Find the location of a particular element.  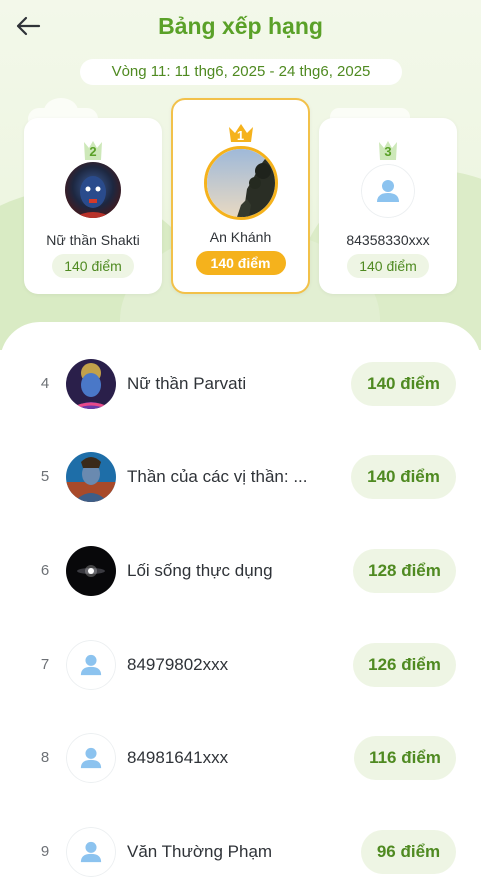

list-item: 8 84981641xxx 116 điểm is located at coordinates (240, 758).